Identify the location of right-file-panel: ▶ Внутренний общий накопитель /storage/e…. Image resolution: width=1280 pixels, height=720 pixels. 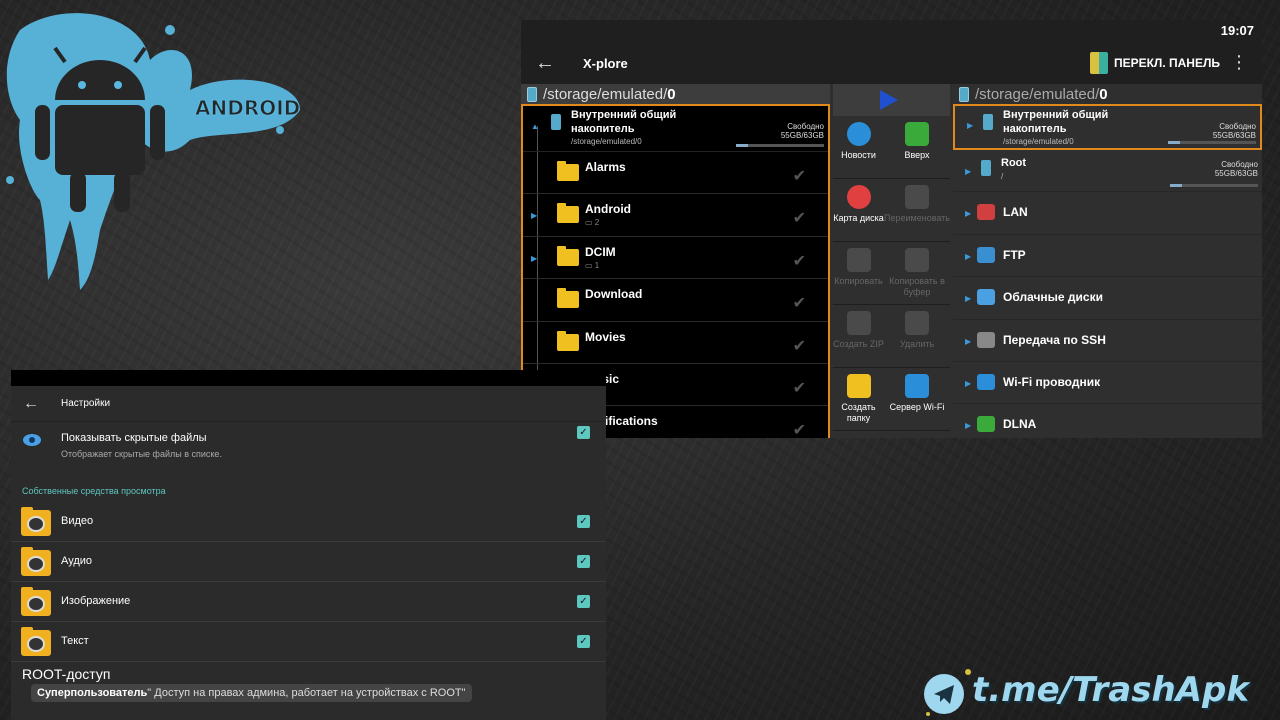
(1107, 271).